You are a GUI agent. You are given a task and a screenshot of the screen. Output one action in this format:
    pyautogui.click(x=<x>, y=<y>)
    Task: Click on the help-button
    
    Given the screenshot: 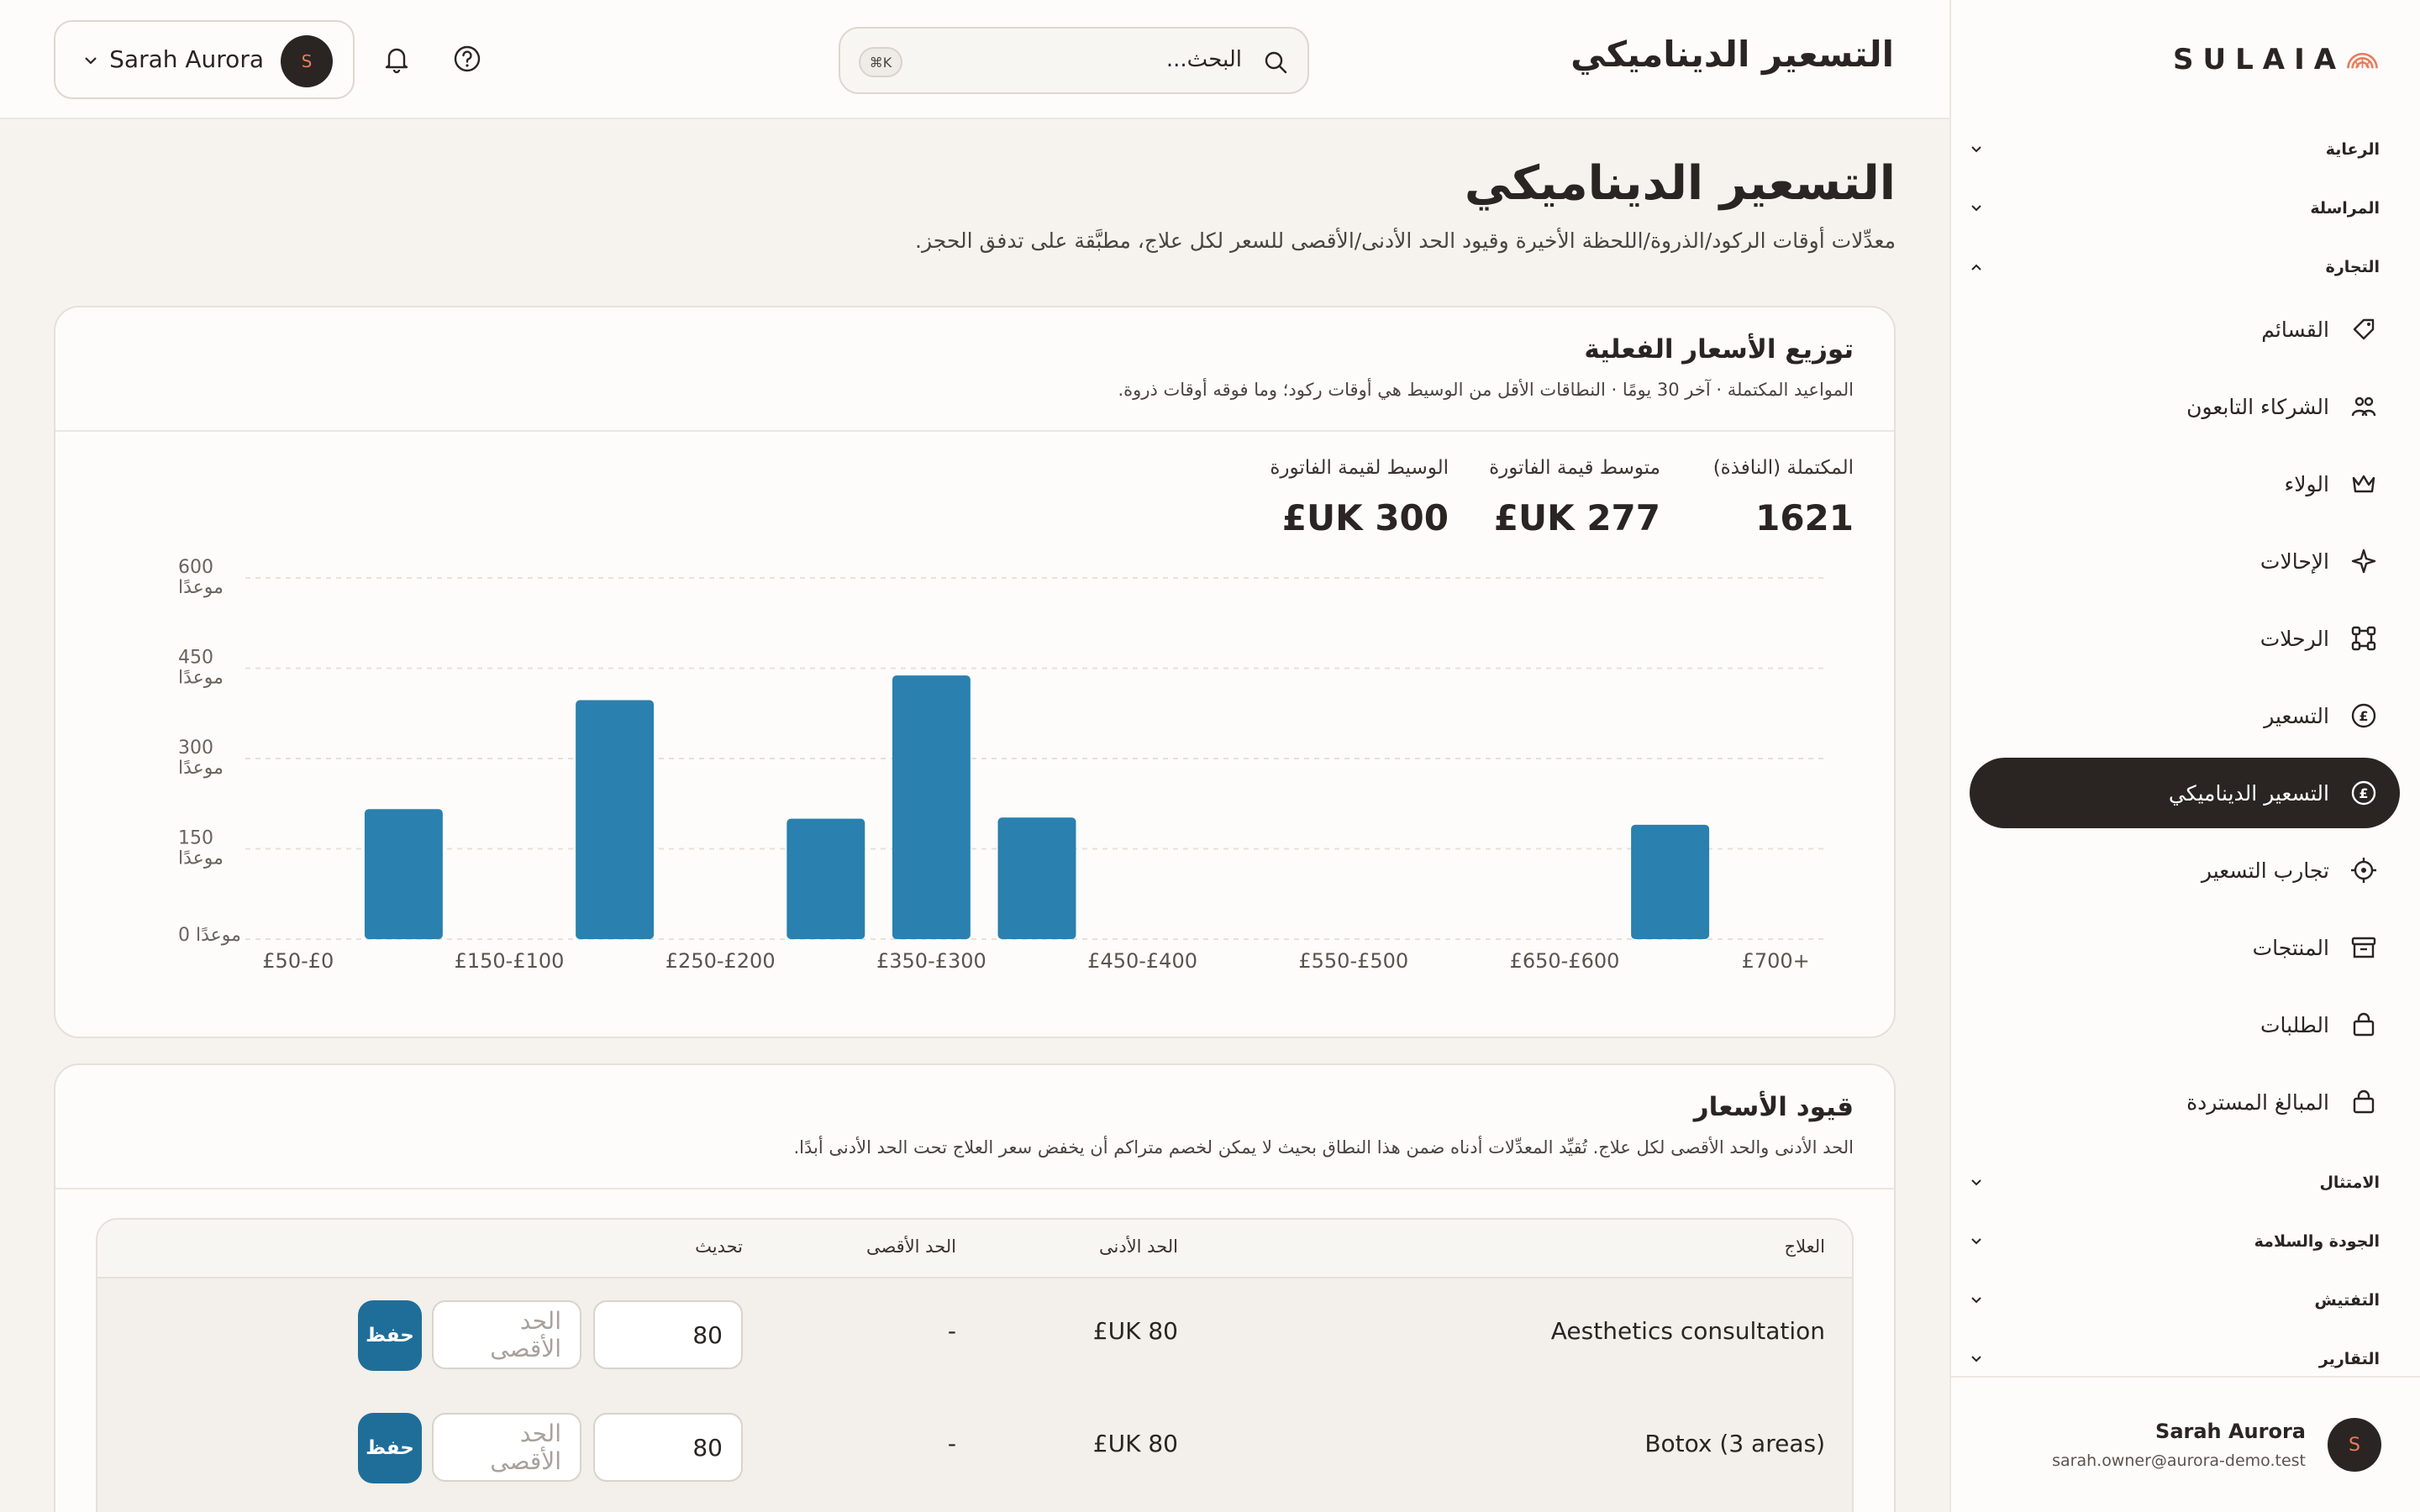 What is the action you would take?
    pyautogui.click(x=467, y=59)
    